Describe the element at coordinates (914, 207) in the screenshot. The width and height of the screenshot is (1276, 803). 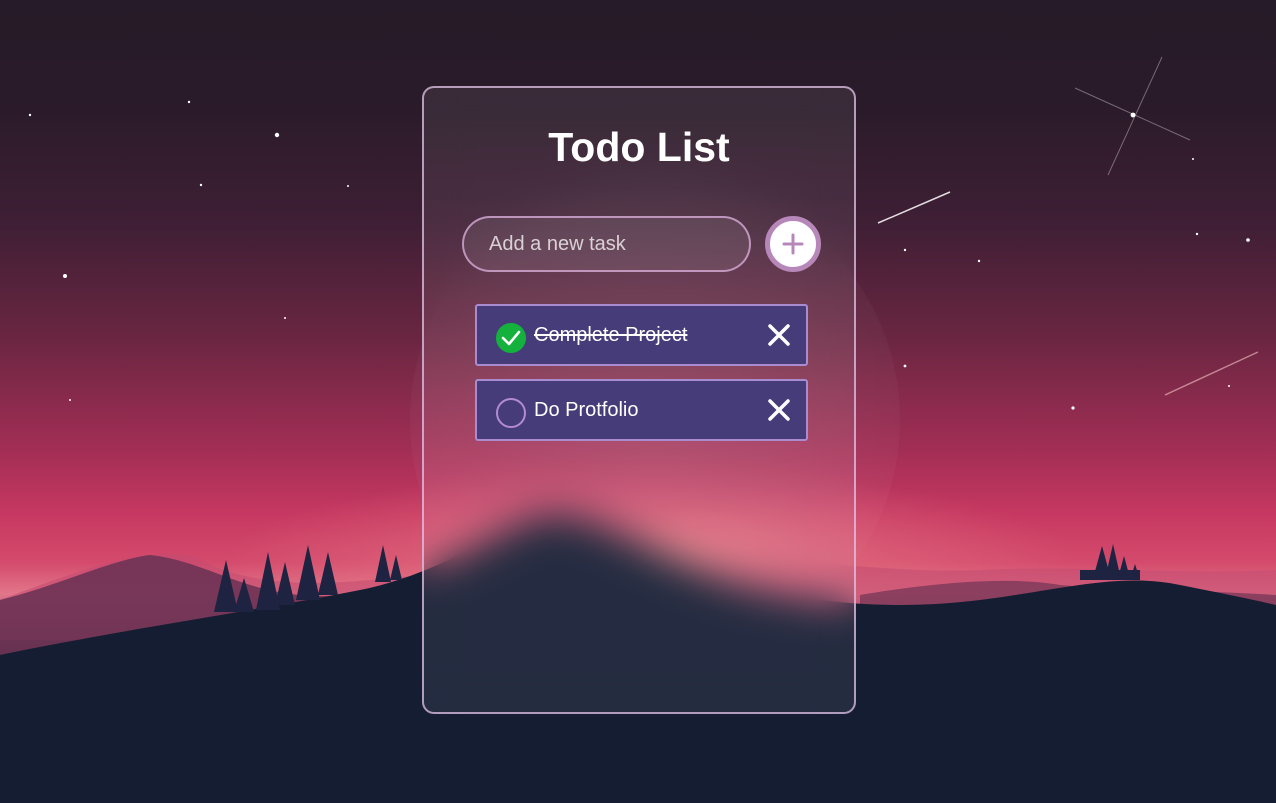
I see `shooting-star` at that location.